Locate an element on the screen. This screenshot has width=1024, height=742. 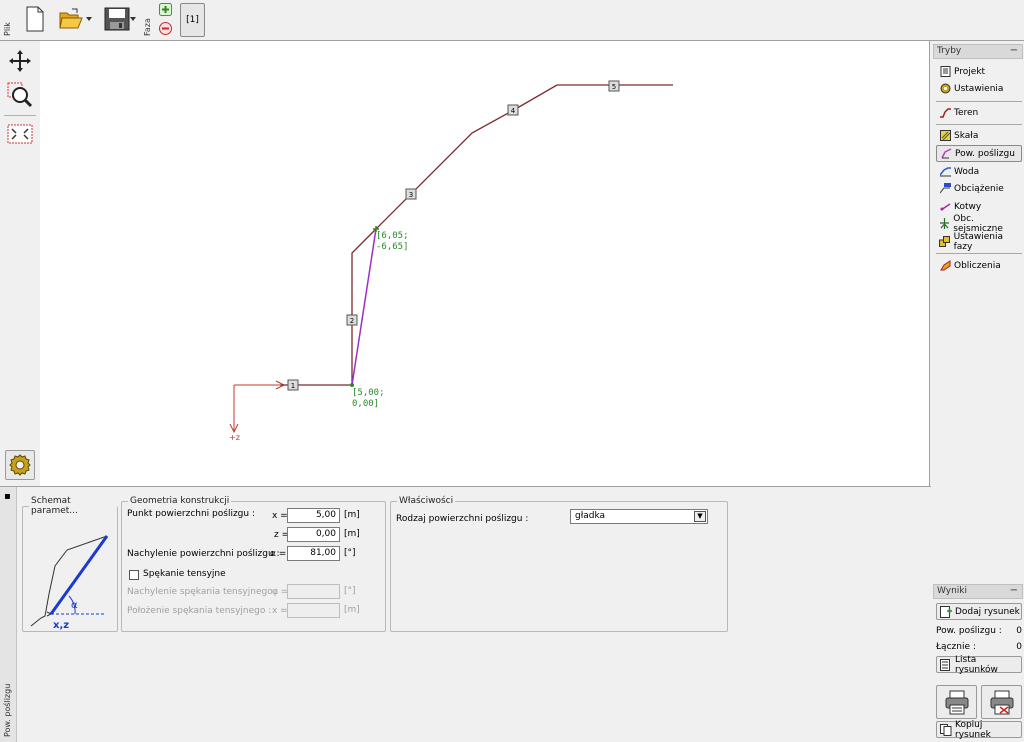
inclination-label: Nachylenie powierzchni poślizgu : is located at coordinates (203, 554).